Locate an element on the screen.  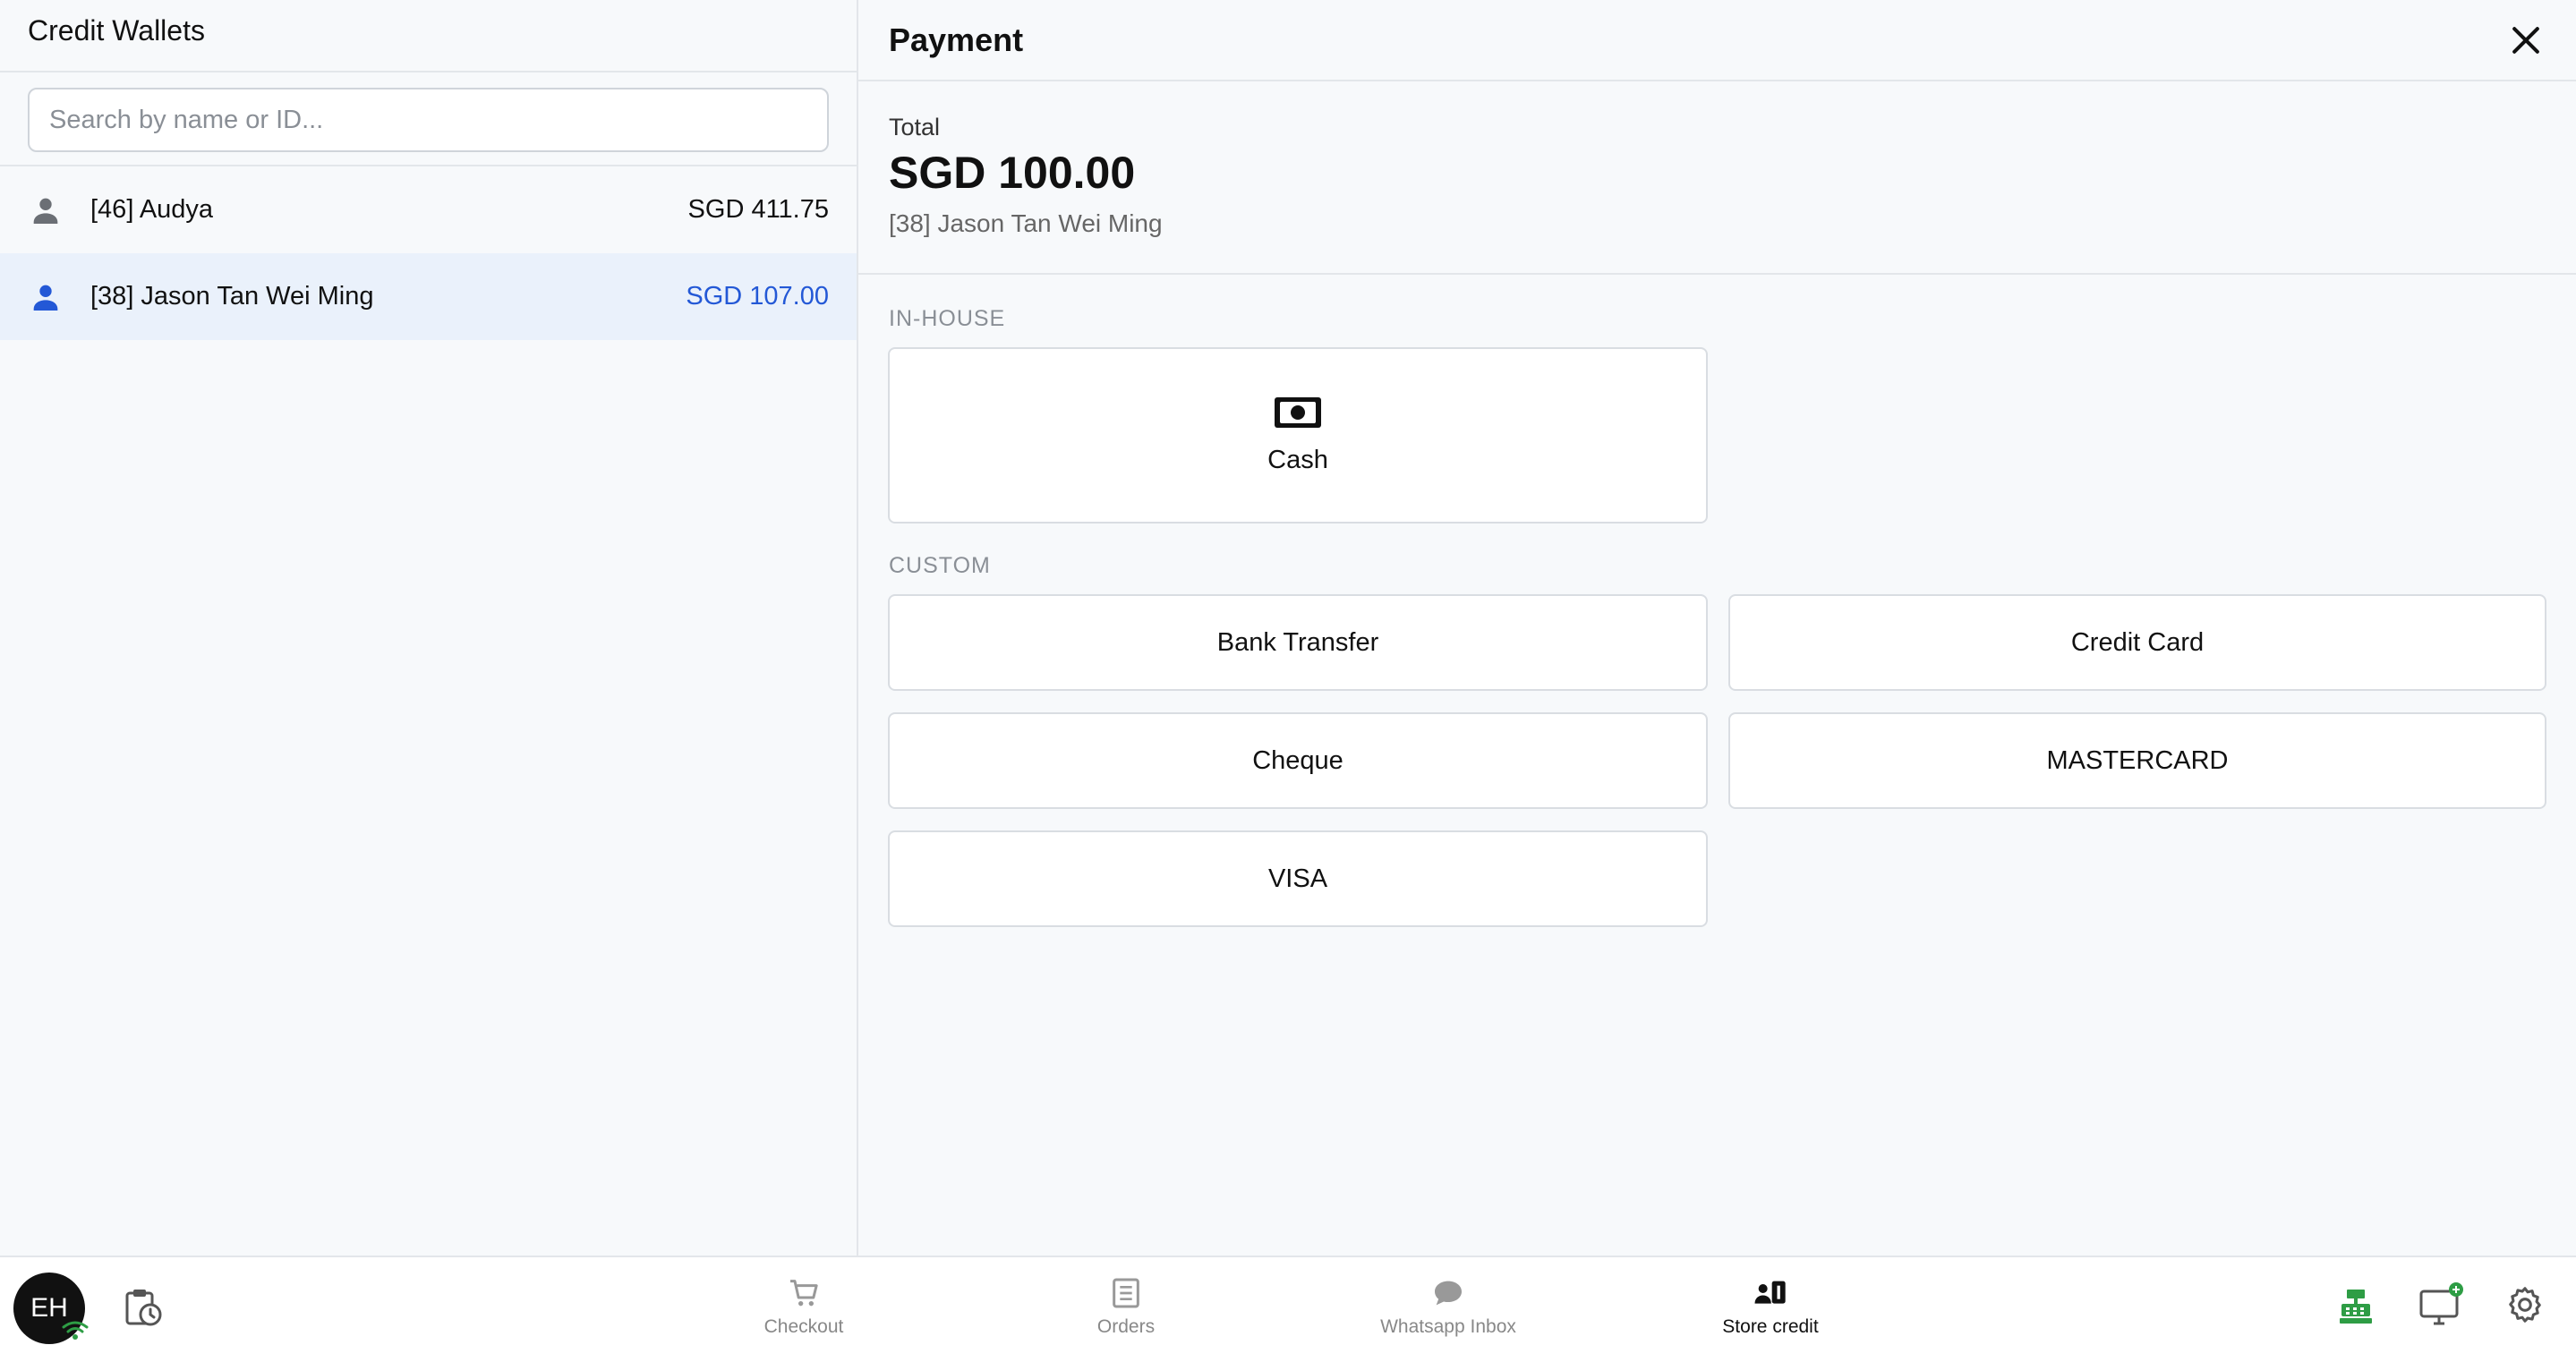
custom-label: CUSTOM is located at coordinates (940, 565).